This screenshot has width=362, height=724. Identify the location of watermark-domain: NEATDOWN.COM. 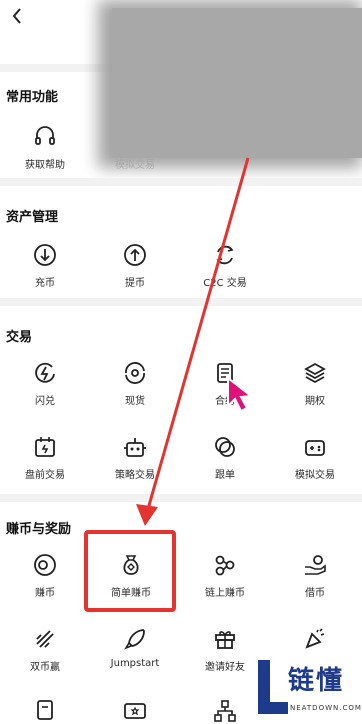
(326, 708).